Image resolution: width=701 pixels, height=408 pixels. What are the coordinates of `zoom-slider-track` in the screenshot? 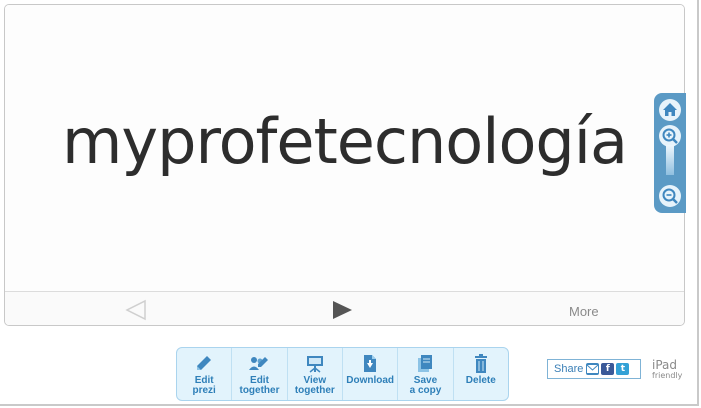 It's located at (670, 160).